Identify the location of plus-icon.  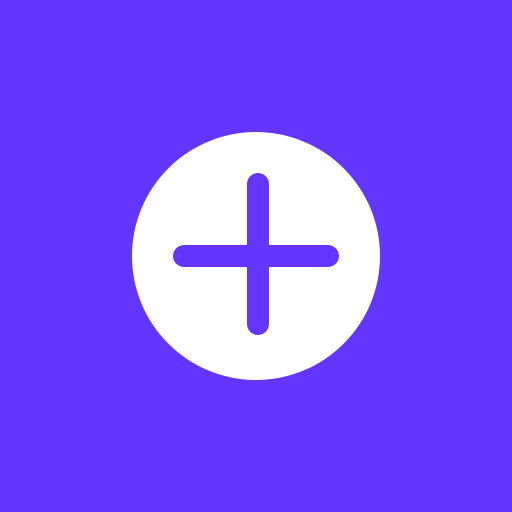
(256, 254).